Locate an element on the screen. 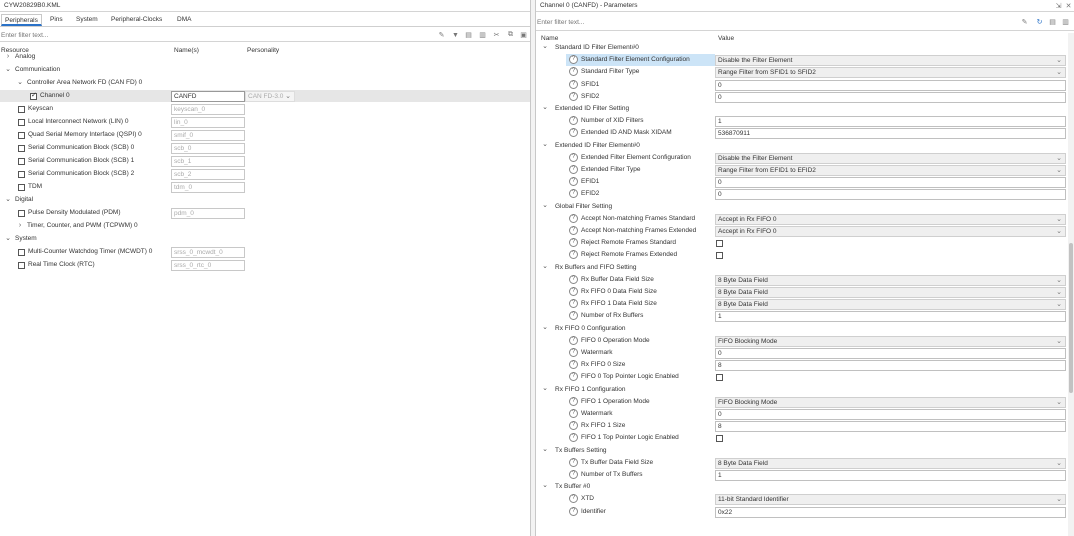 The image size is (1074, 536). tree-row: Keyscan keyscan_0 is located at coordinates (265, 109).